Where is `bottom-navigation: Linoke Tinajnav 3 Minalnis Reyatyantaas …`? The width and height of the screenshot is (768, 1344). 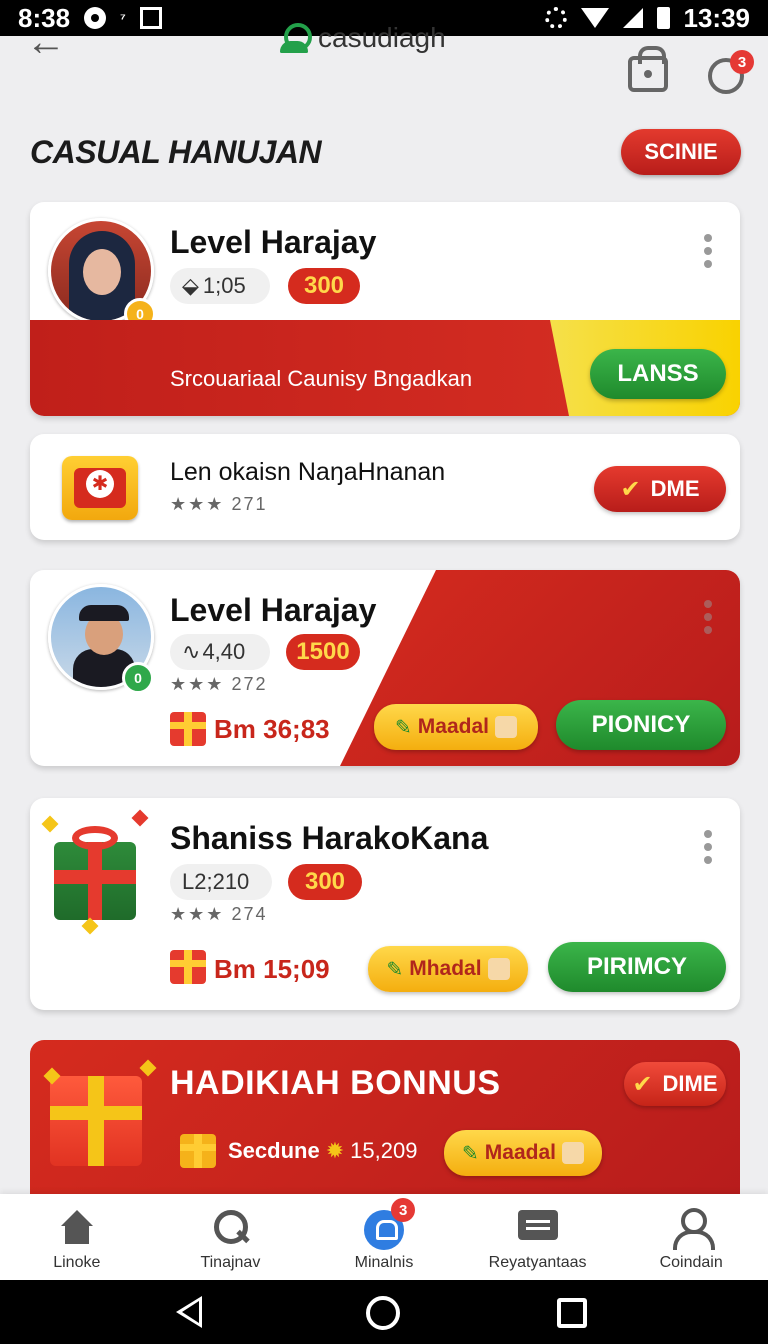 bottom-navigation: Linoke Tinajnav 3 Minalnis Reyatyantaas … is located at coordinates (384, 1237).